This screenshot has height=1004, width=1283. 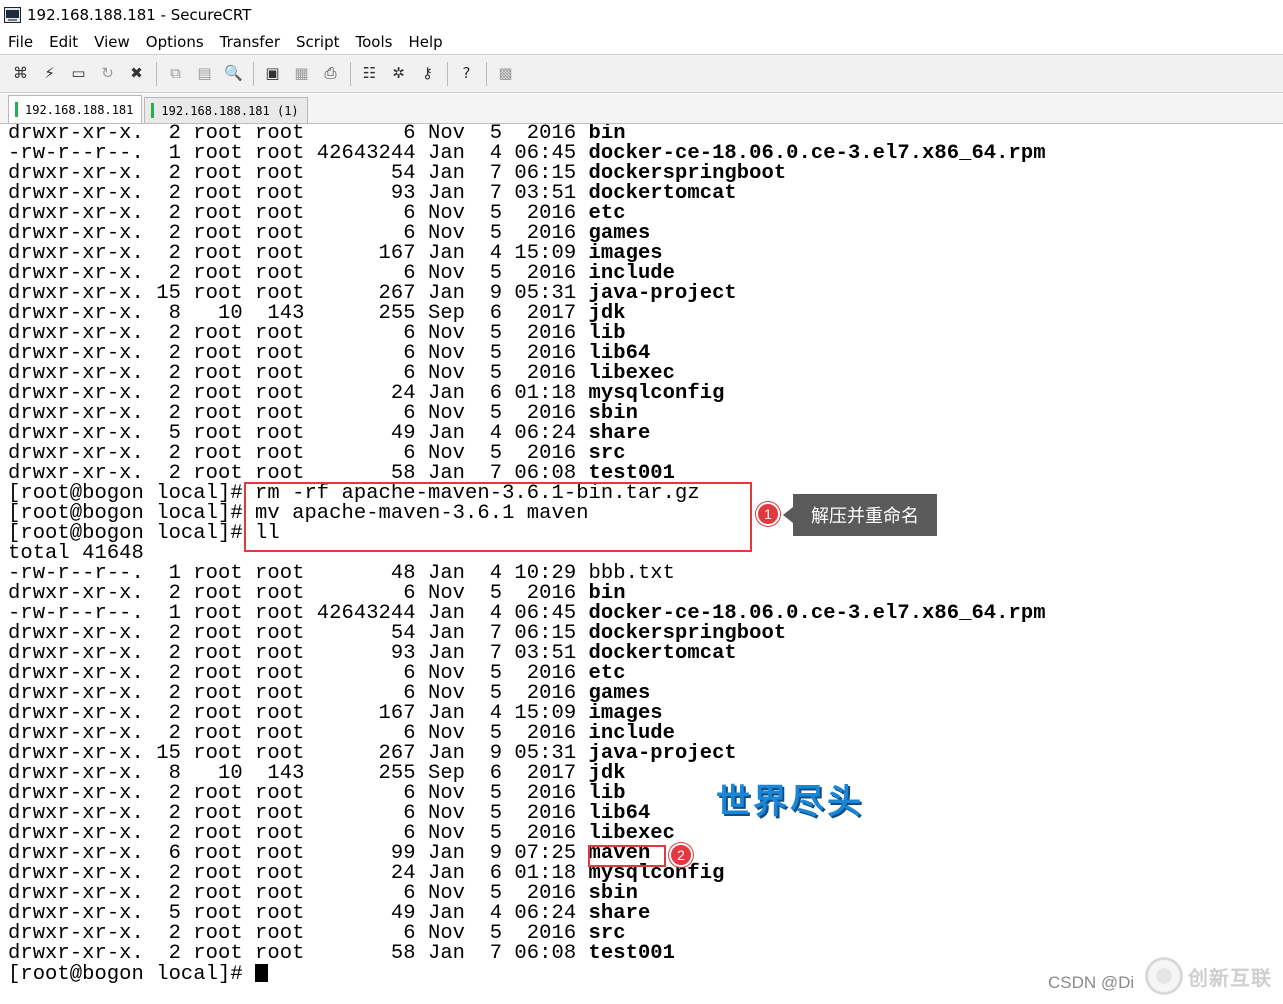 I want to click on terminal-cursor, so click(x=262, y=973).